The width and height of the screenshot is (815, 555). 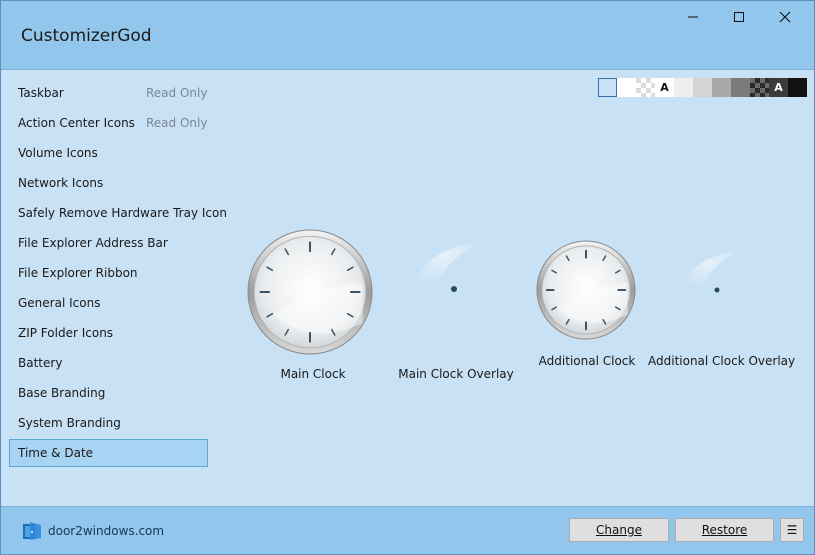 I want to click on swatch-gray, so click(x=721, y=87).